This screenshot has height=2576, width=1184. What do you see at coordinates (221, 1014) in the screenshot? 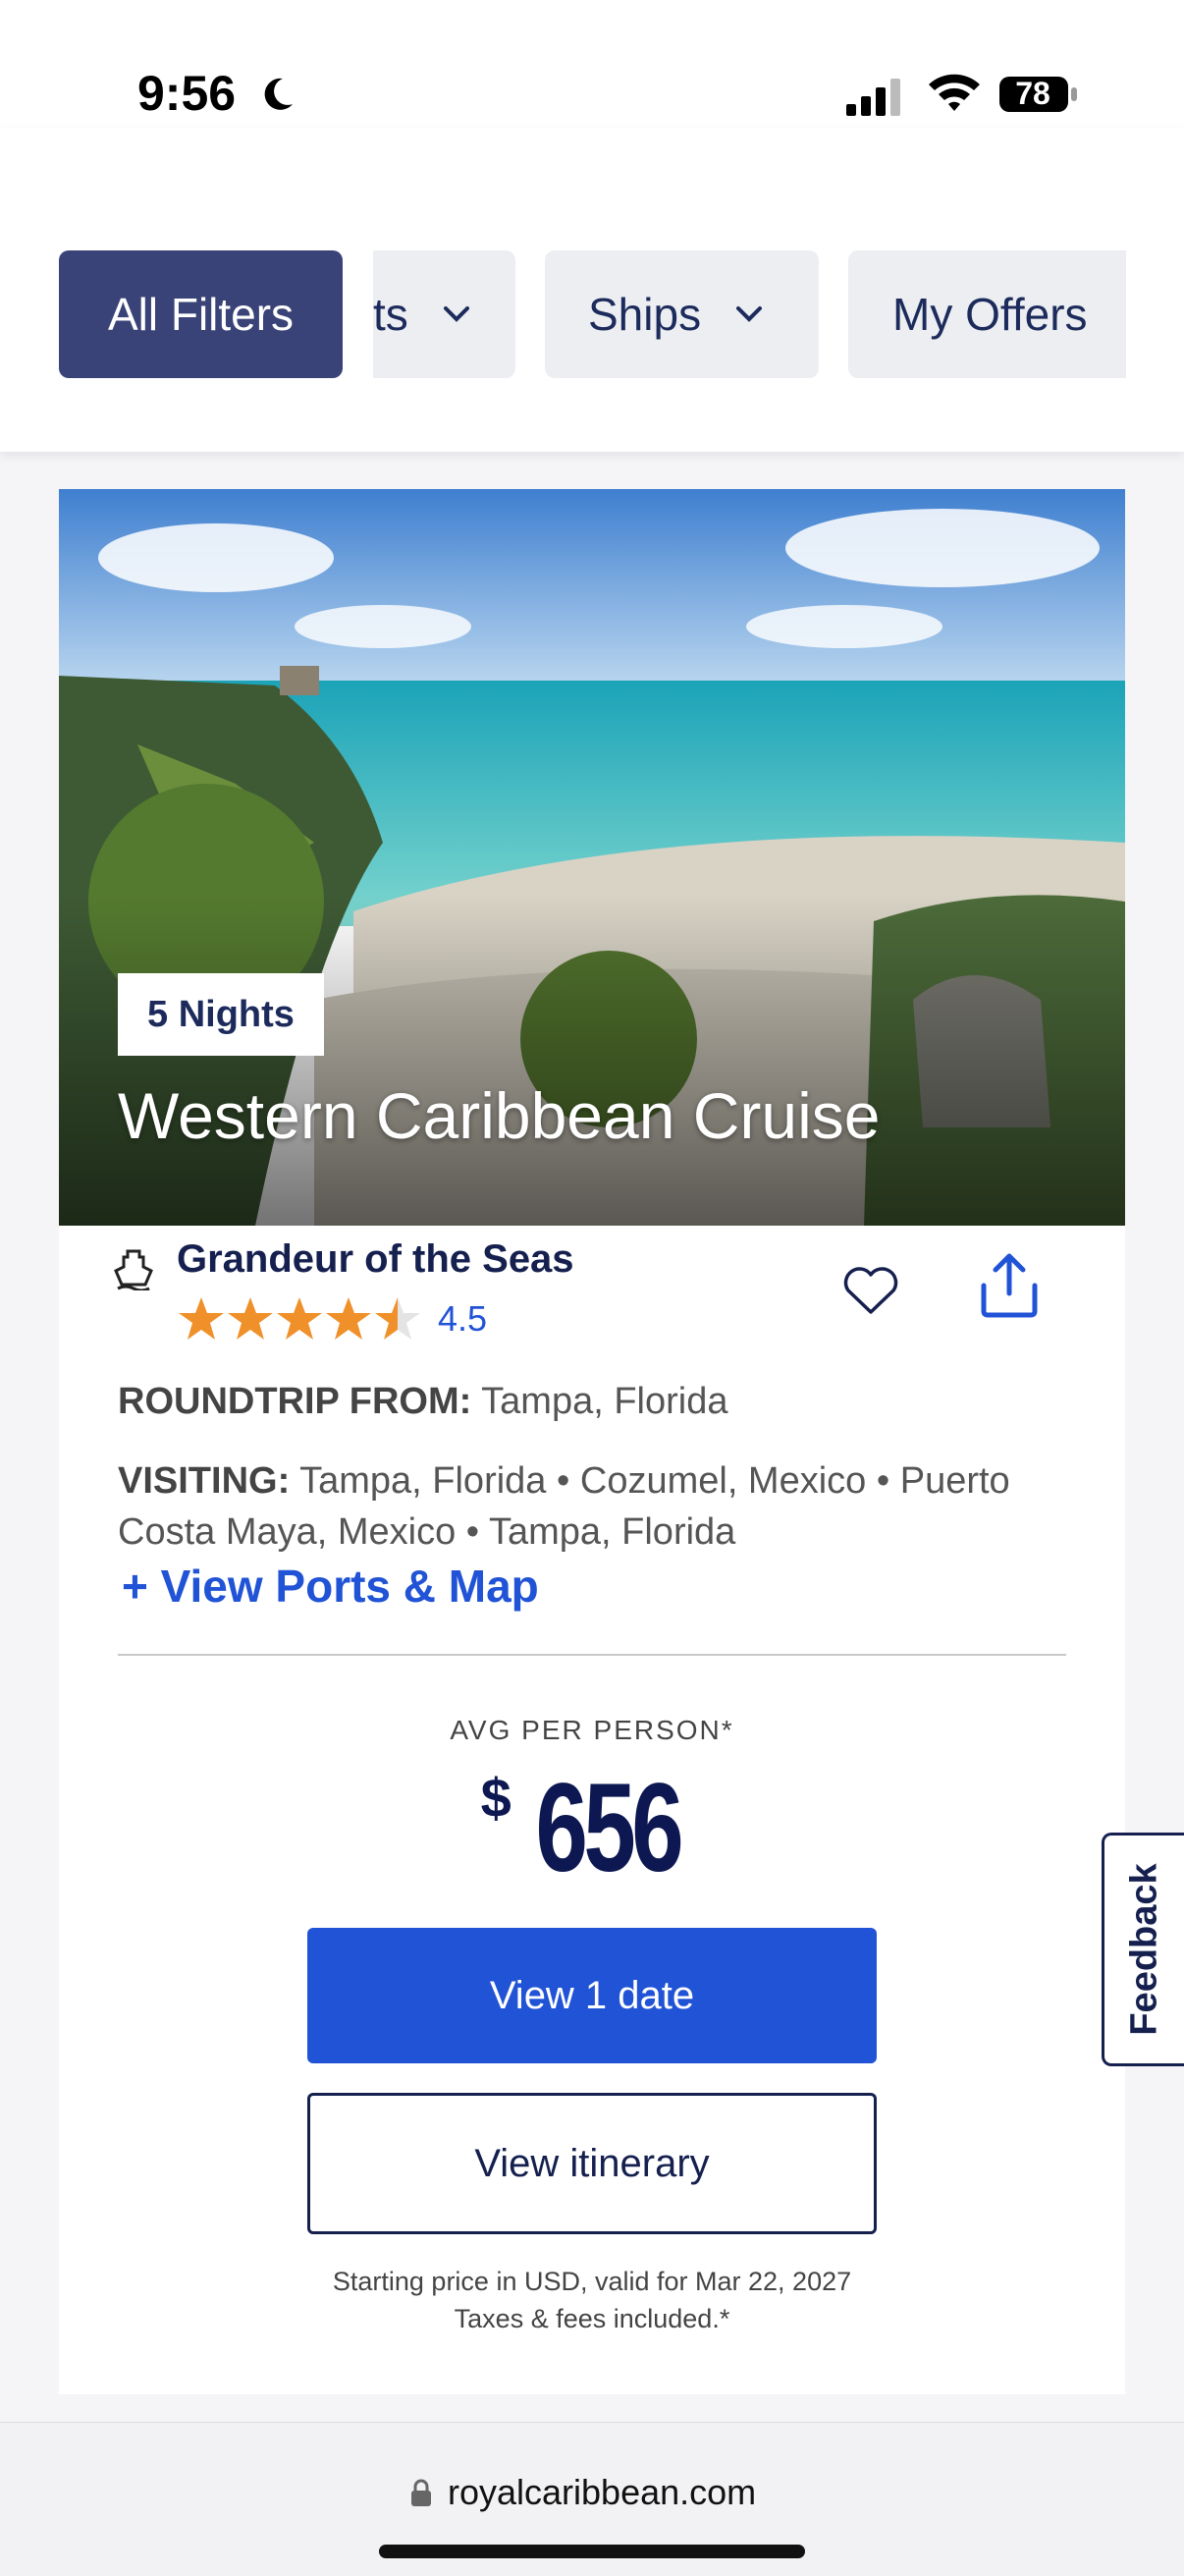
I see `nights-badge: 5 Nights` at bounding box center [221, 1014].